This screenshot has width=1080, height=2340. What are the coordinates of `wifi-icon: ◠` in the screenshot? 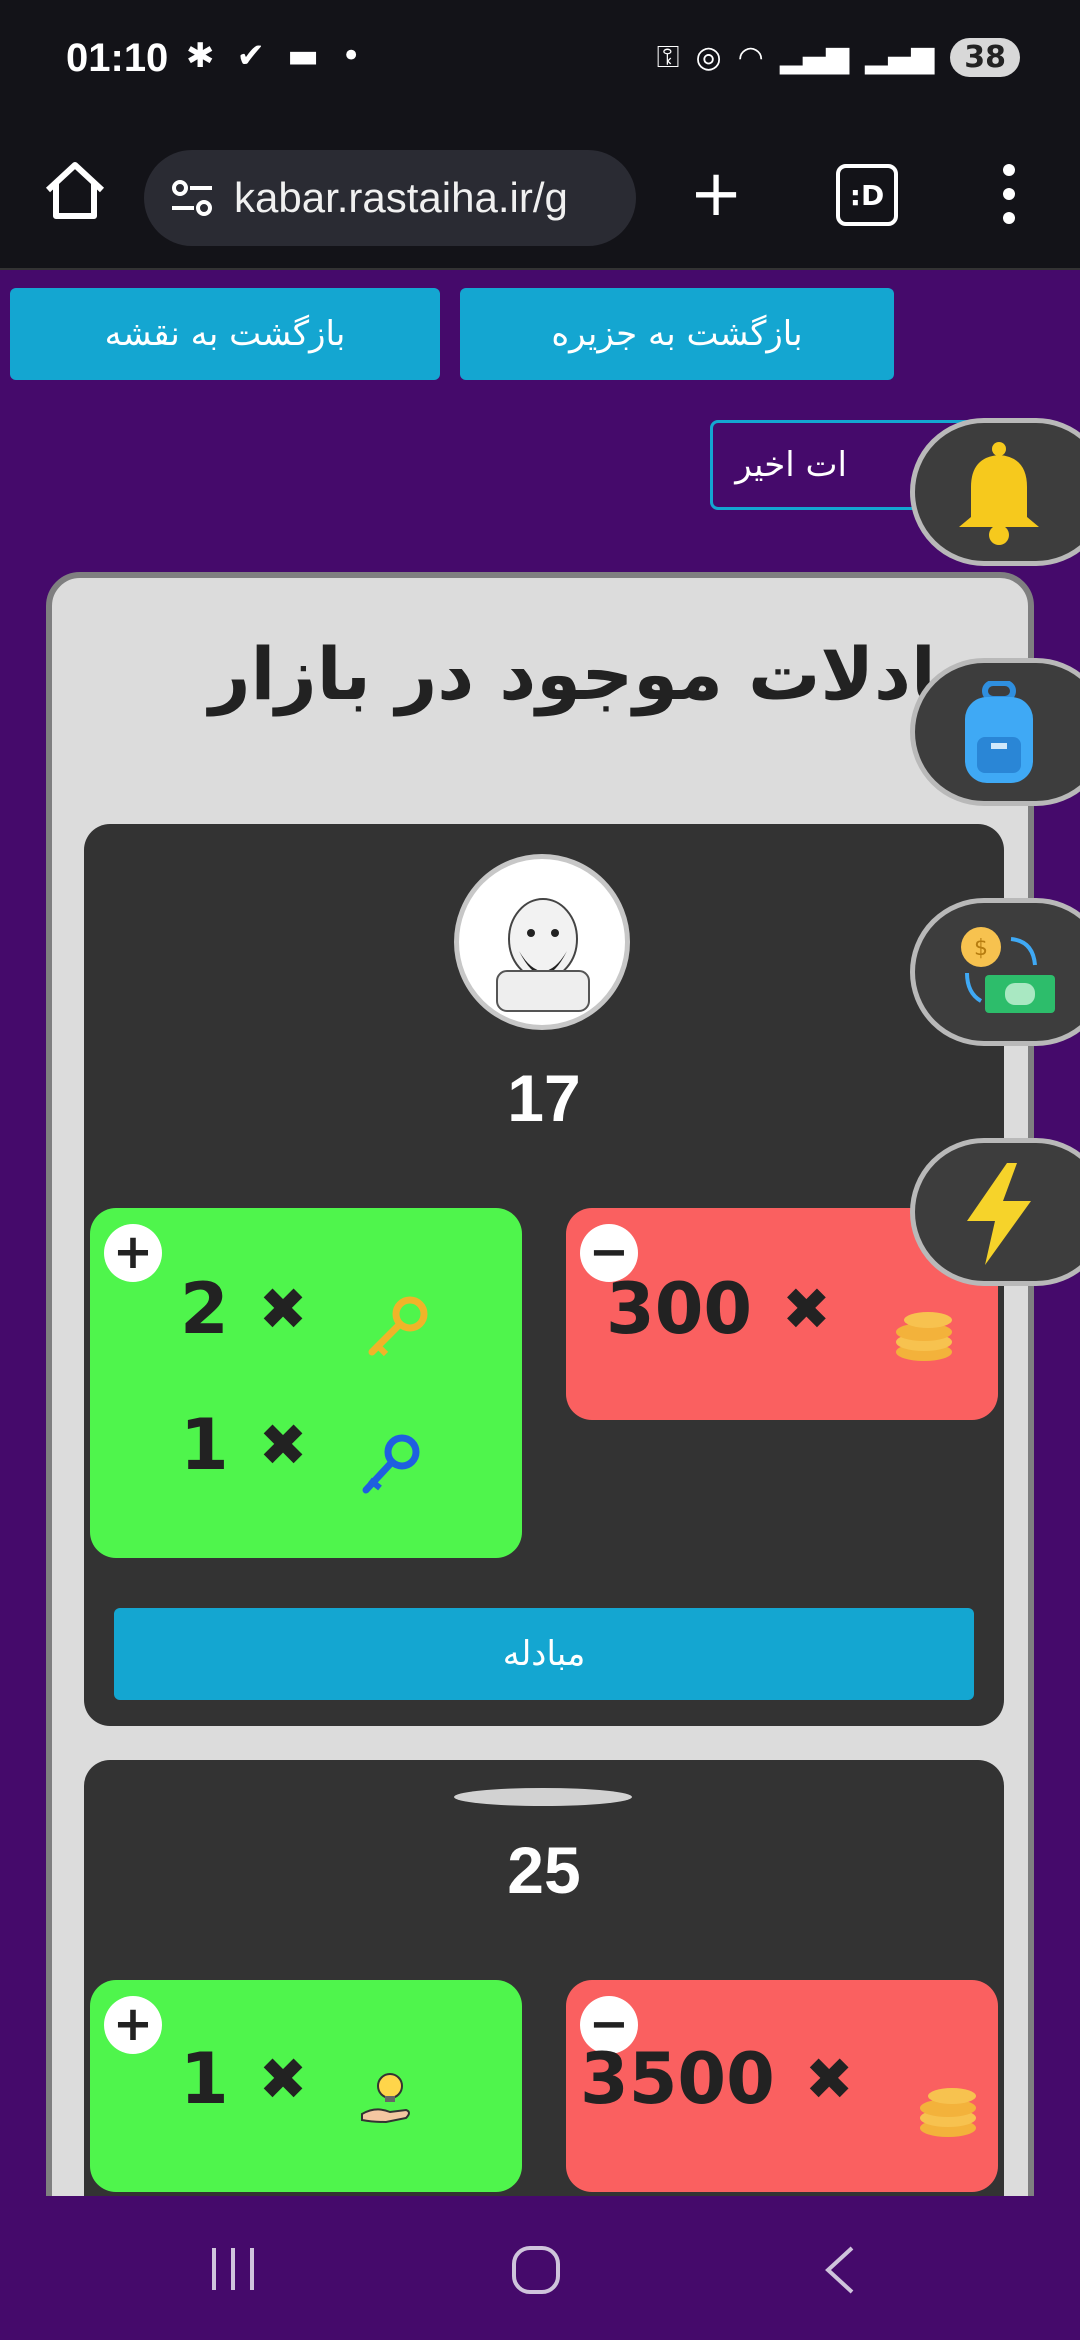 It's located at (750, 57).